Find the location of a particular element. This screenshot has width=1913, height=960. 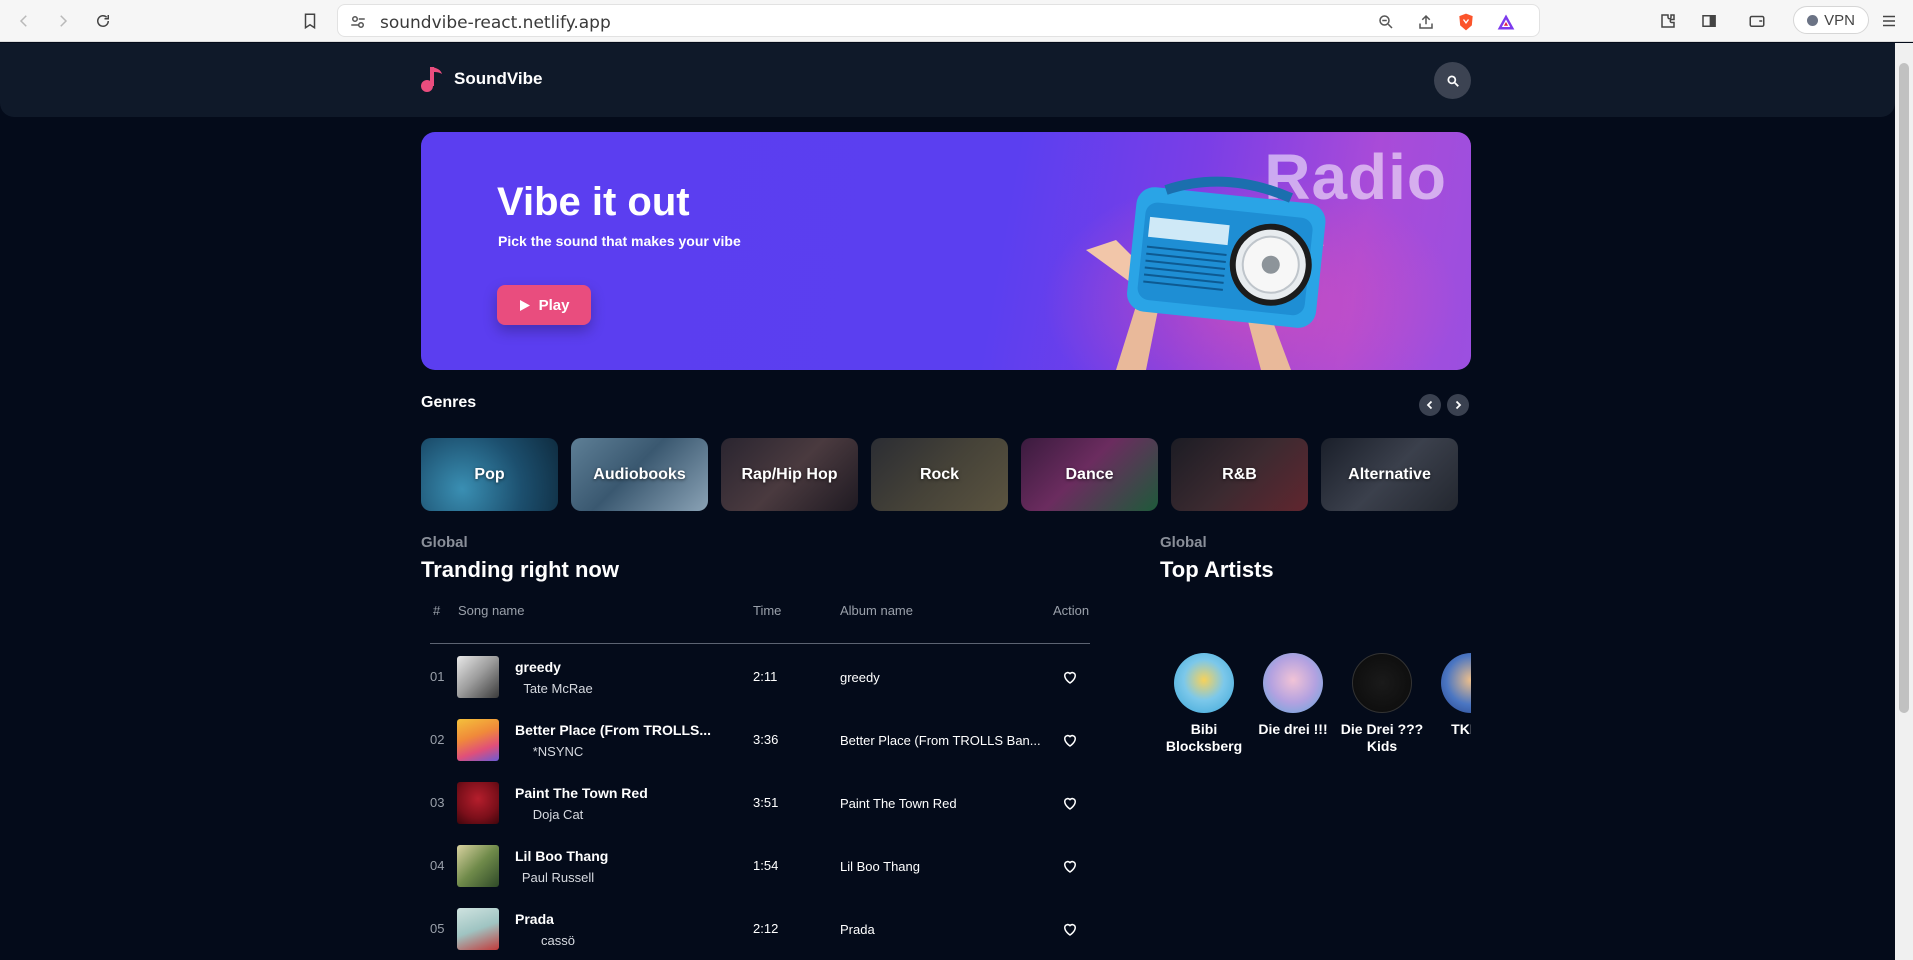

wallet-icon is located at coordinates (1757, 21).